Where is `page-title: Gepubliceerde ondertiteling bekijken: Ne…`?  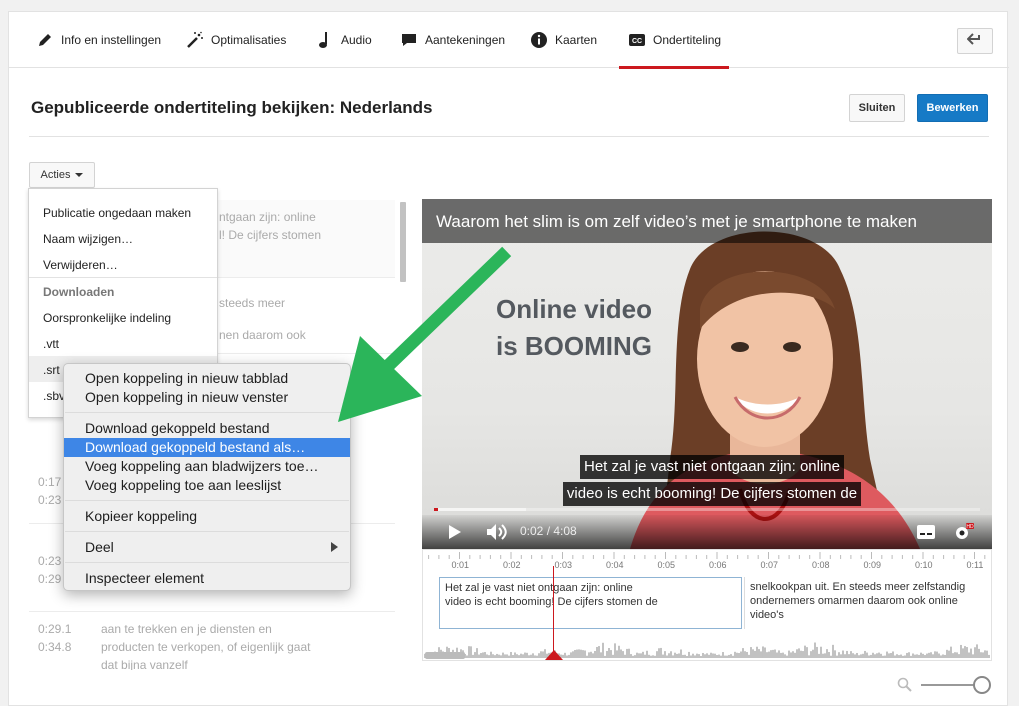
page-title: Gepubliceerde ondertiteling bekijken: Ne… is located at coordinates (232, 107).